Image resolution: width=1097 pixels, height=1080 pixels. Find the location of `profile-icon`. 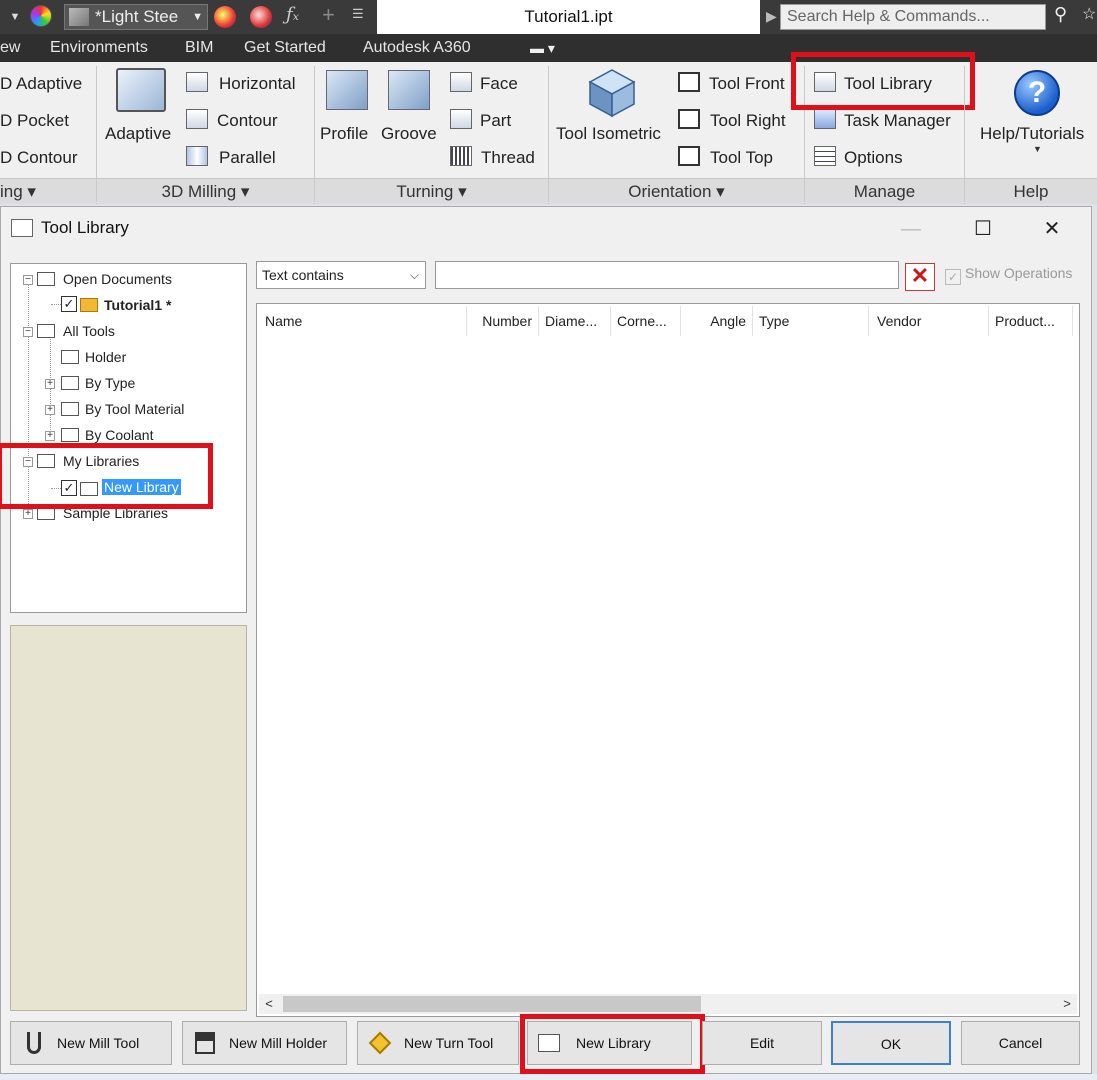

profile-icon is located at coordinates (347, 90).